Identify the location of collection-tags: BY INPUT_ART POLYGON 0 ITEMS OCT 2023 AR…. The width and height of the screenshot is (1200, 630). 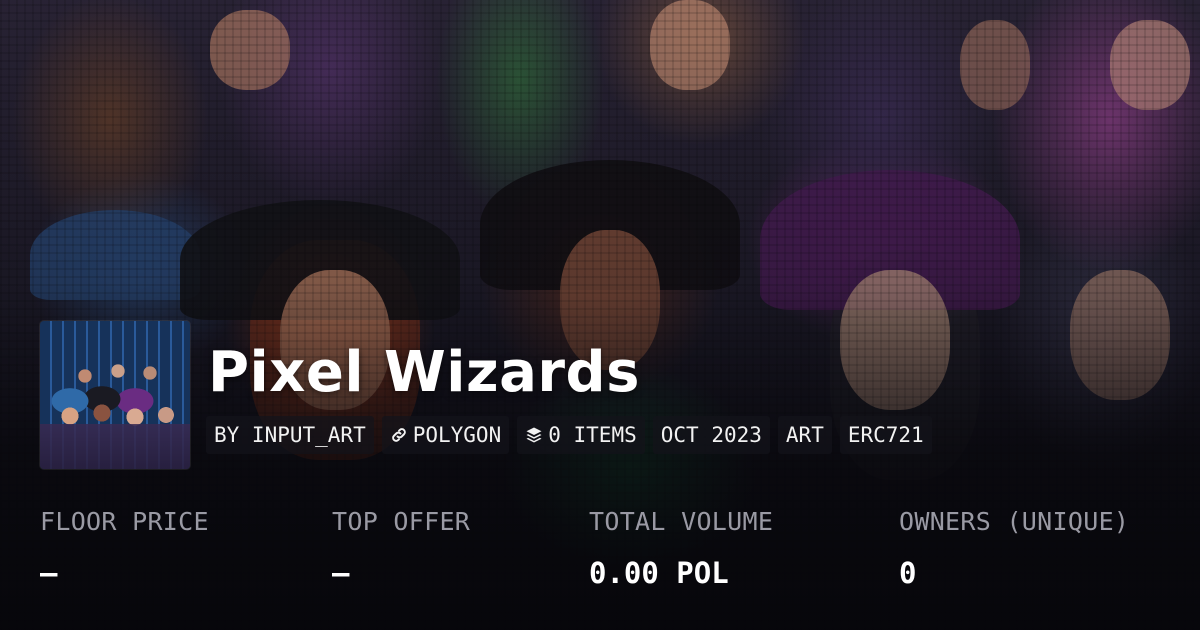
(569, 435).